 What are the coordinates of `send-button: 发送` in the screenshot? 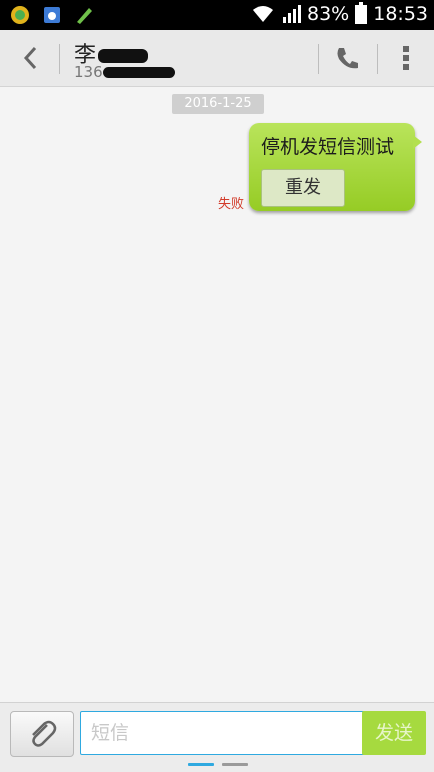 It's located at (394, 733).